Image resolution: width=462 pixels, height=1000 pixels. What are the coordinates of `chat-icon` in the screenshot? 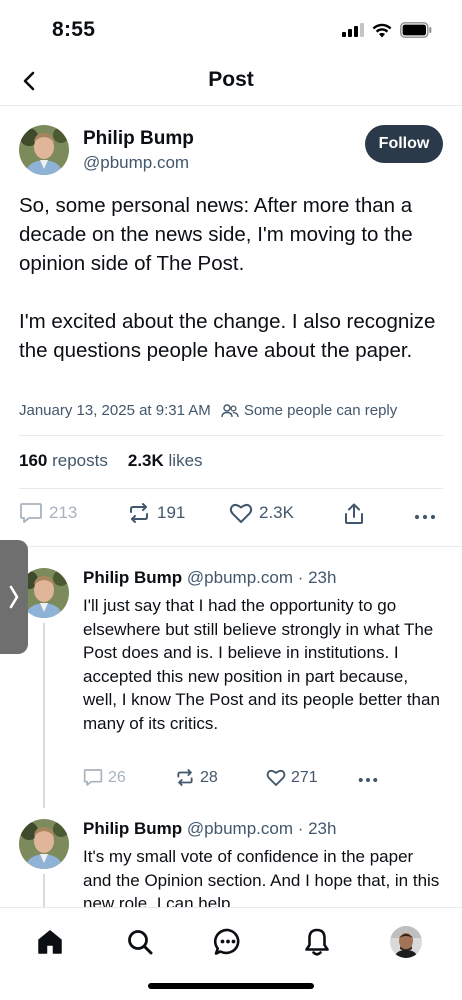 It's located at (226, 941).